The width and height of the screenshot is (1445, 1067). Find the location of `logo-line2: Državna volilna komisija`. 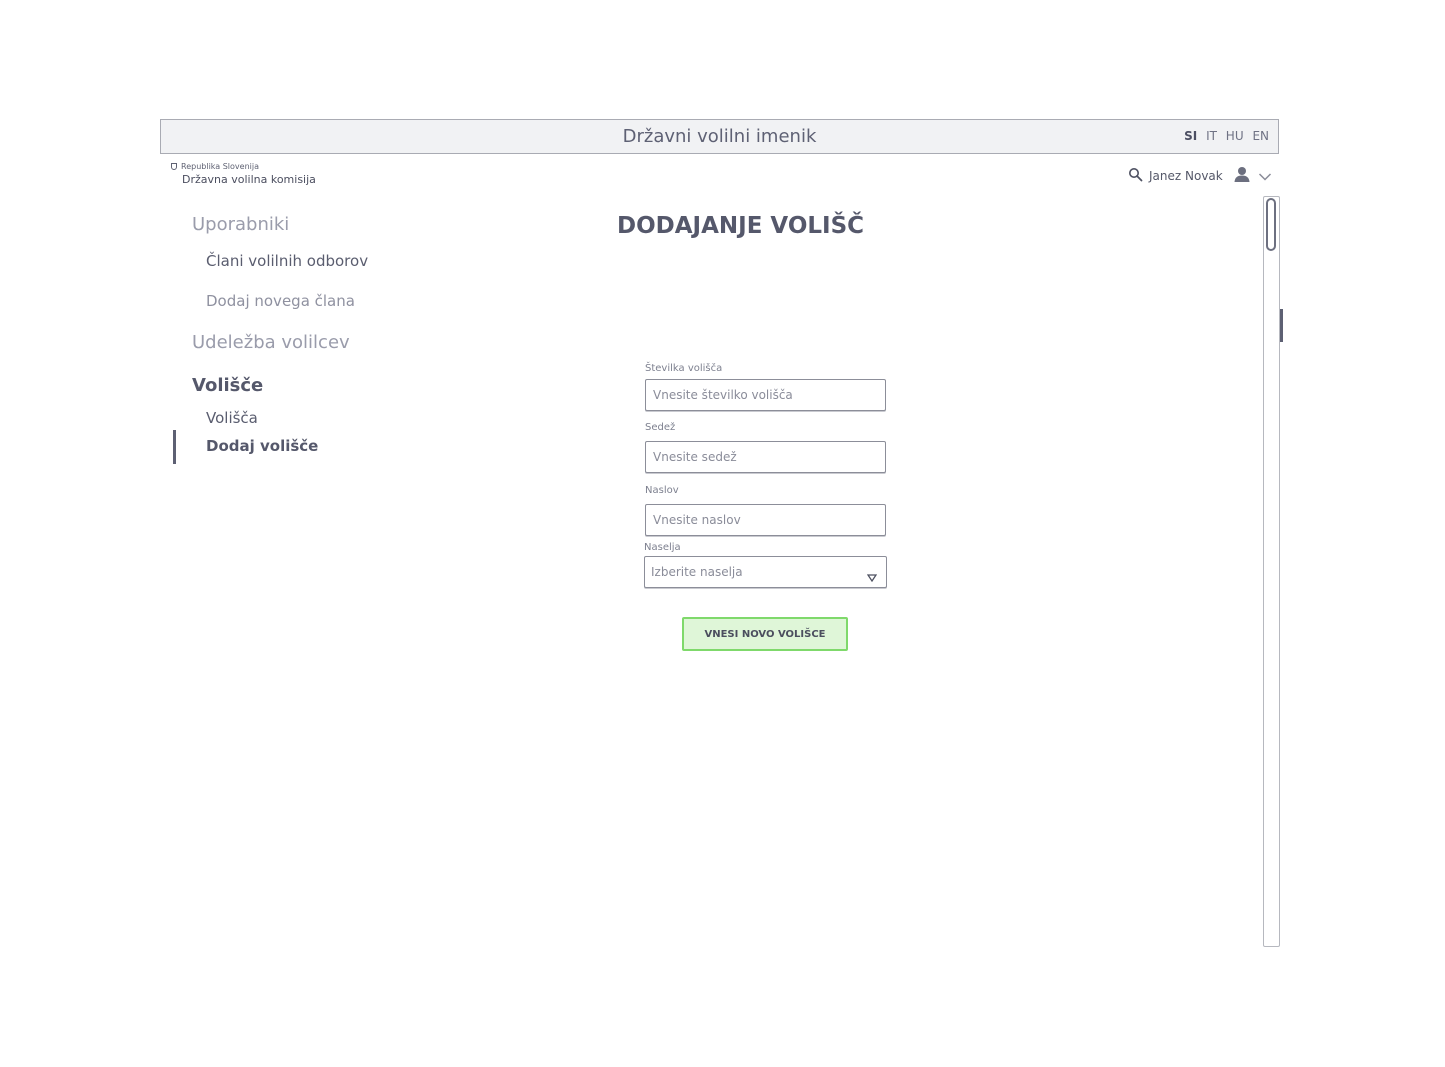

logo-line2: Državna volilna komisija is located at coordinates (249, 179).